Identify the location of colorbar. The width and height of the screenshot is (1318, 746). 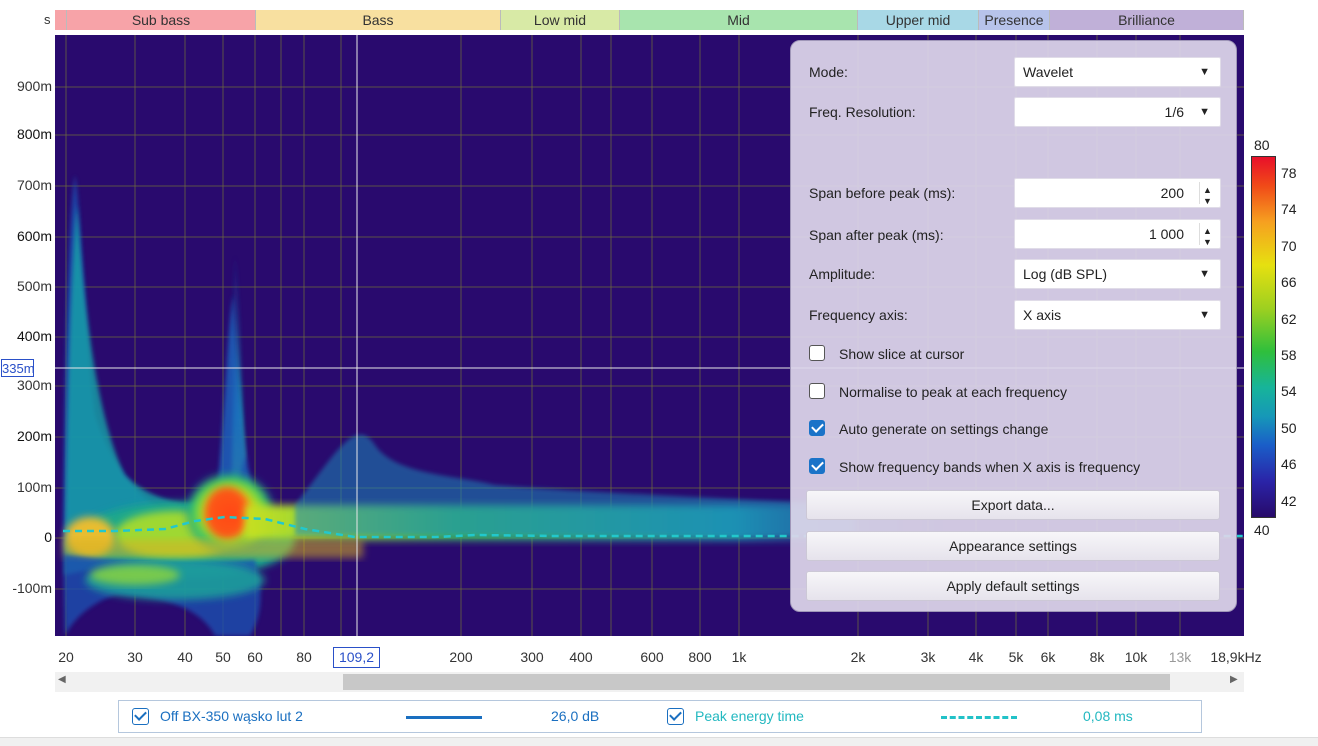
(1263, 337).